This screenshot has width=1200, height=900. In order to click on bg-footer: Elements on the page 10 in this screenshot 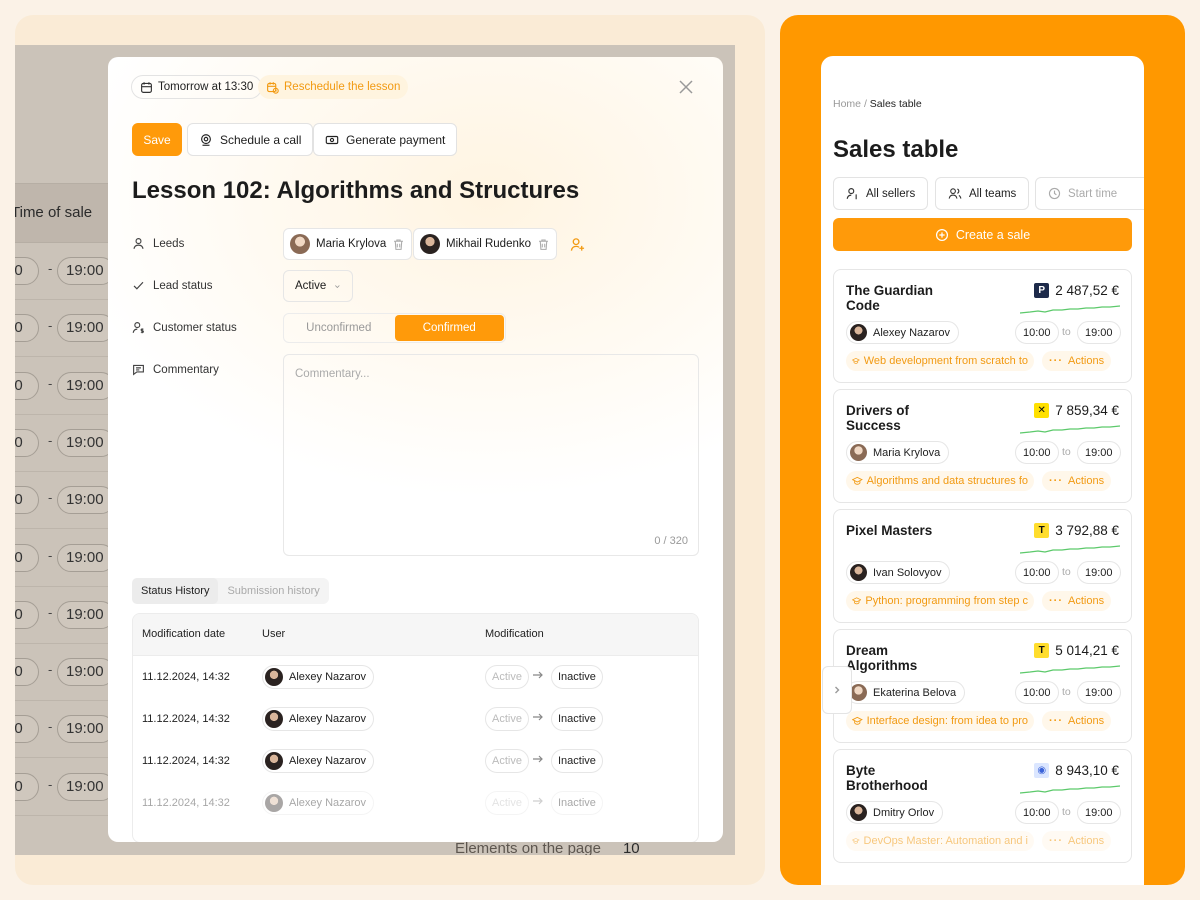, I will do `click(547, 847)`.